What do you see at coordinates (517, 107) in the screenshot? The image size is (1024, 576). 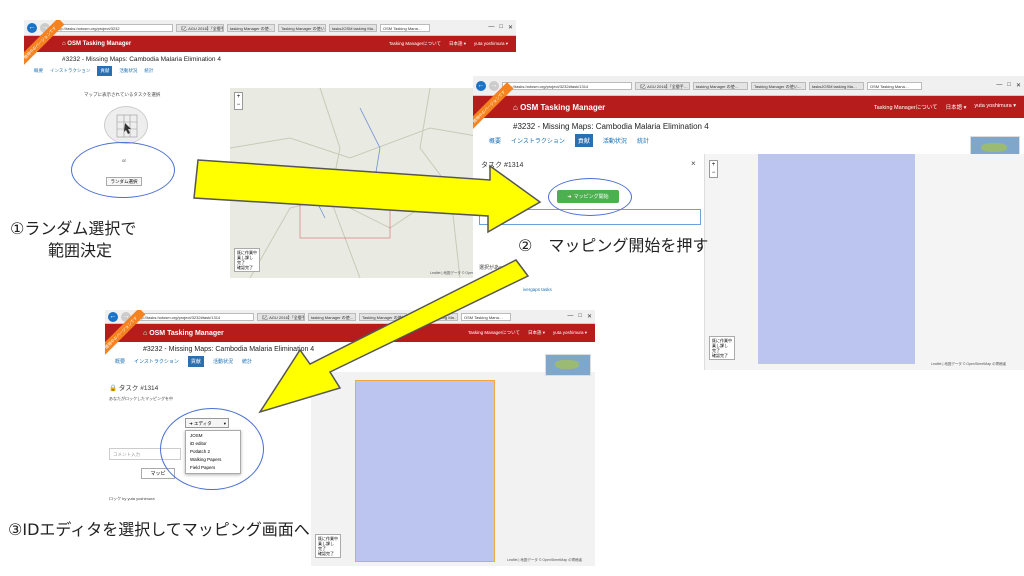 I see `home-icon: ⌂` at bounding box center [517, 107].